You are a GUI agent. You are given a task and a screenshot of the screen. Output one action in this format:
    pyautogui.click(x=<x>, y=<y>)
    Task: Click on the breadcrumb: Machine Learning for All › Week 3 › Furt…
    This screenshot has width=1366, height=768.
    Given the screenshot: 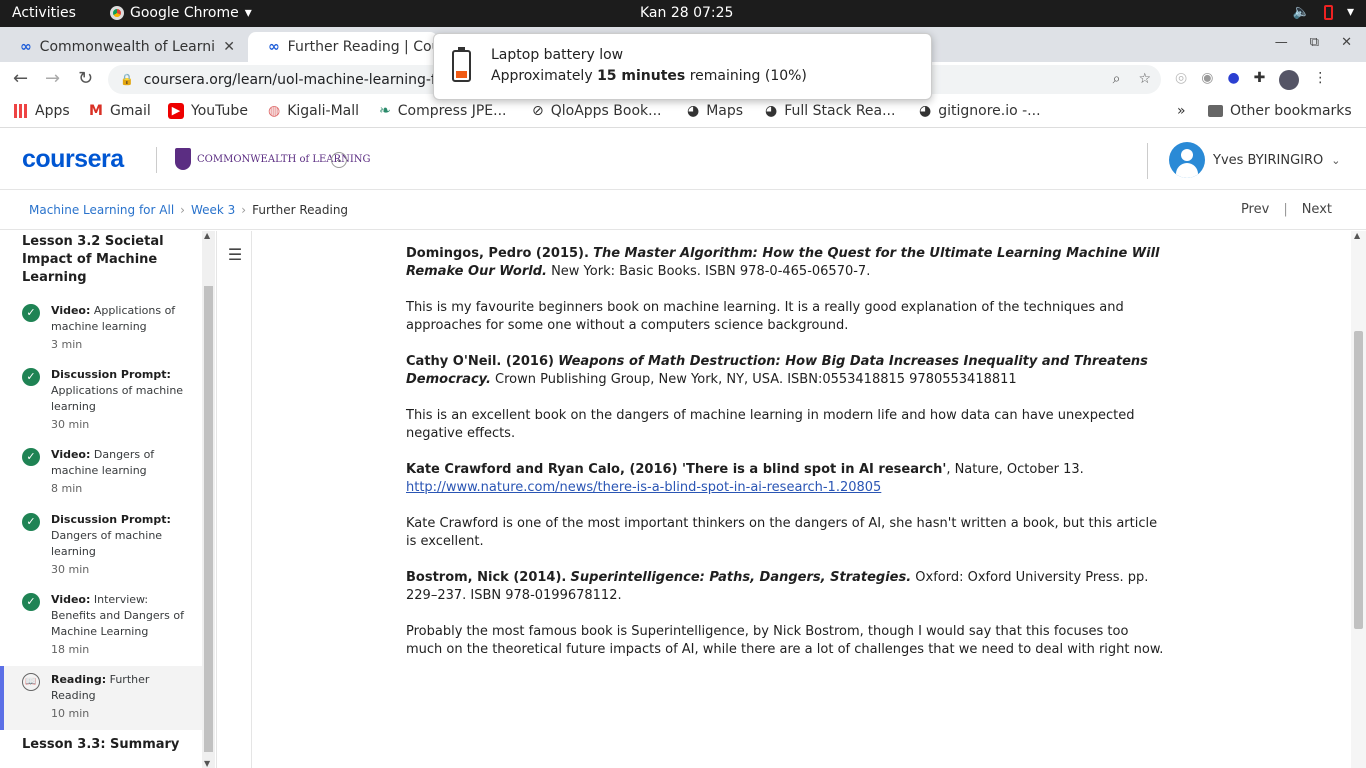 What is the action you would take?
    pyautogui.click(x=683, y=210)
    